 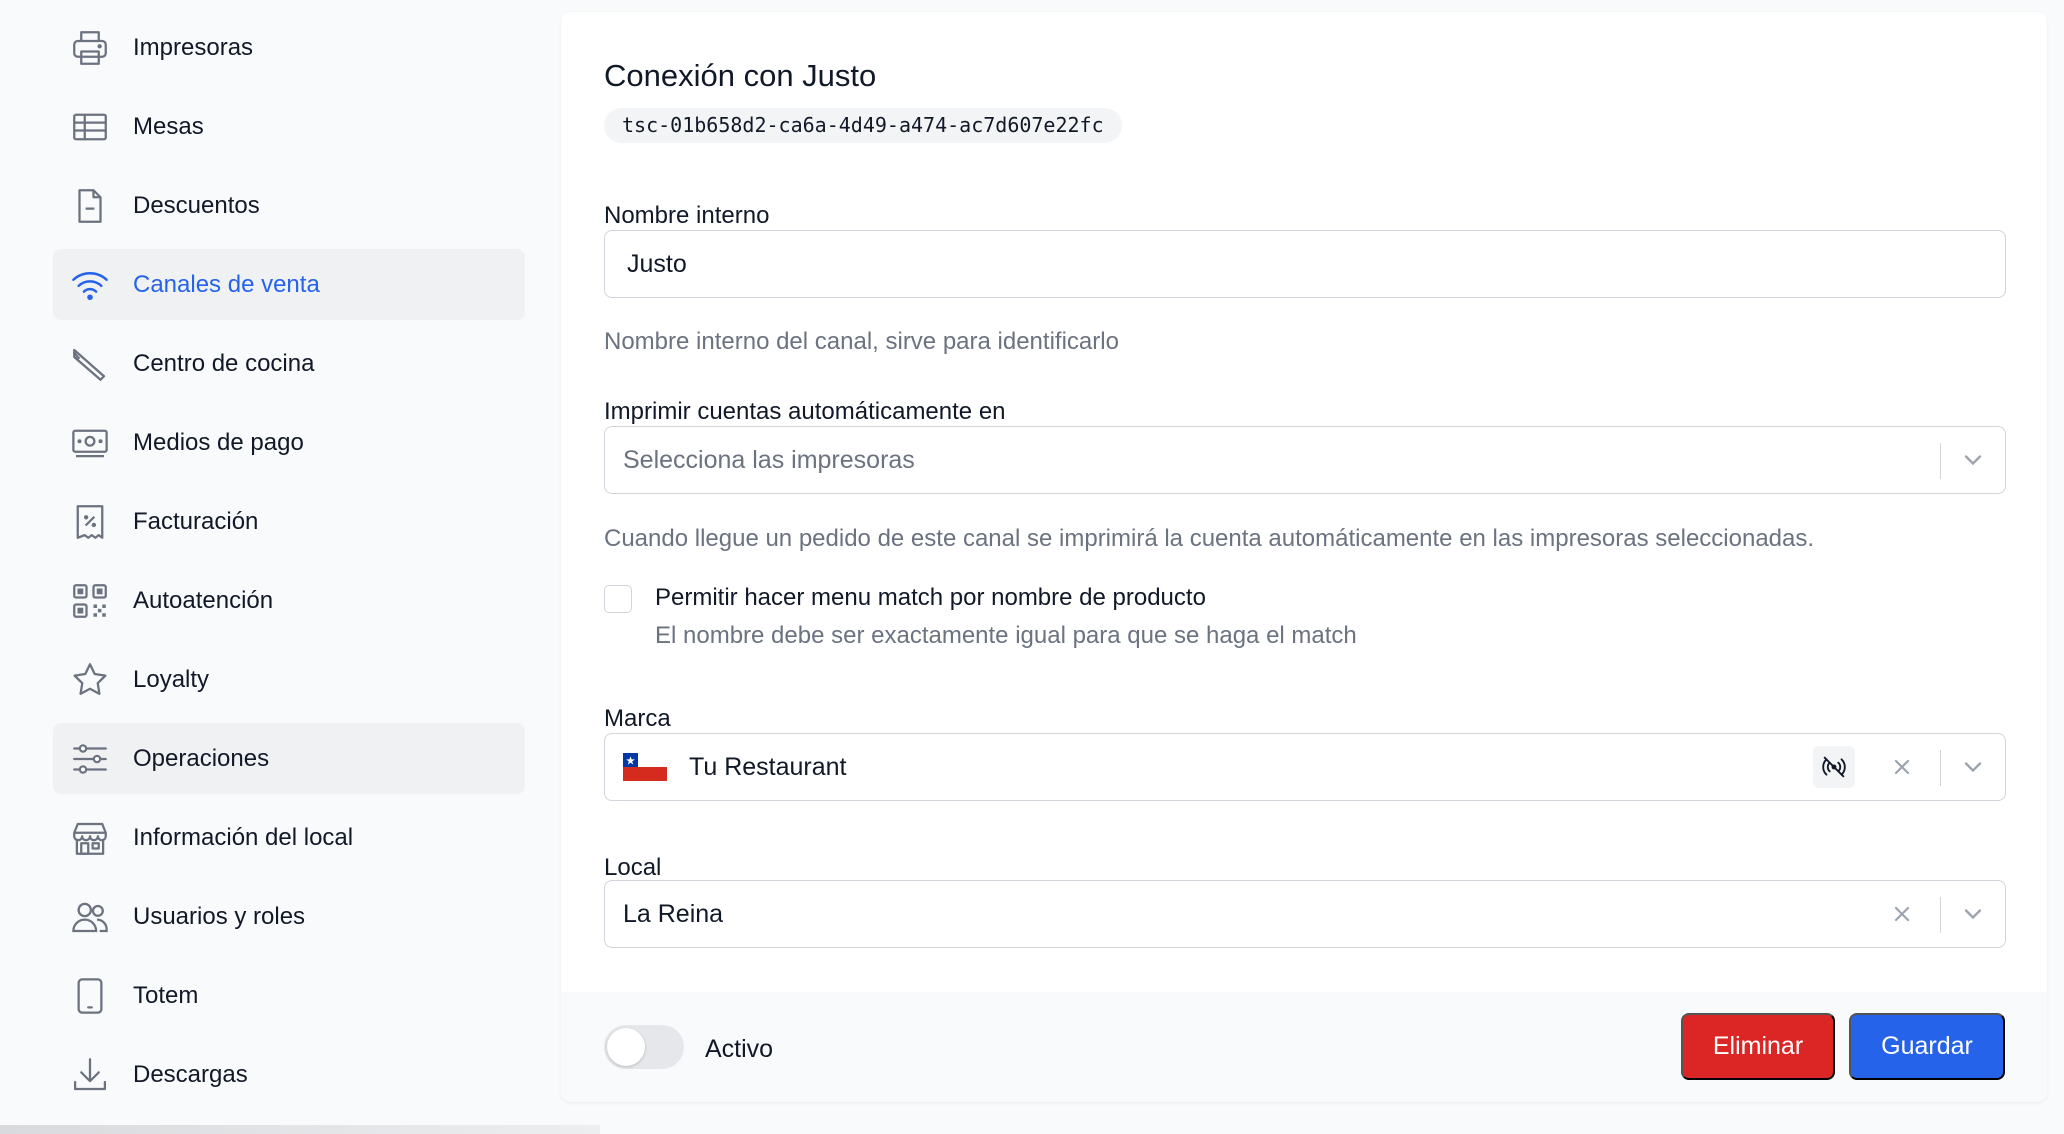 I want to click on sidebar-item-label: Operaciones, so click(x=201, y=758).